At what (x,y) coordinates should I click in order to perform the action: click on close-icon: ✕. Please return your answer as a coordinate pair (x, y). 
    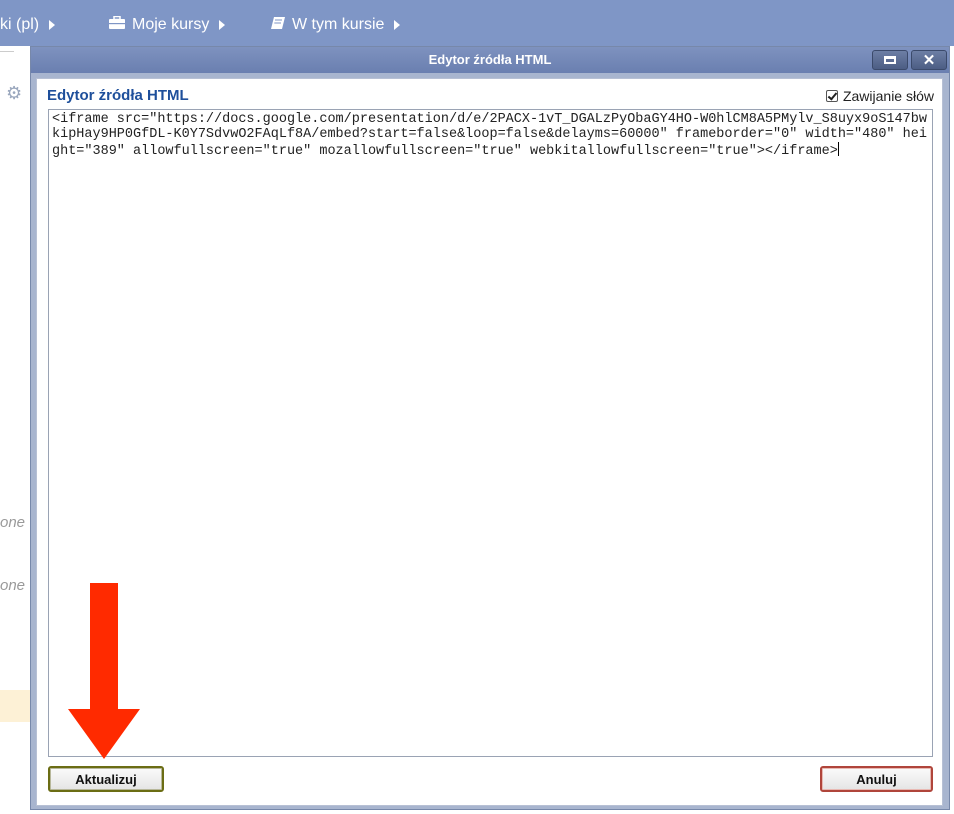
    Looking at the image, I should click on (929, 60).